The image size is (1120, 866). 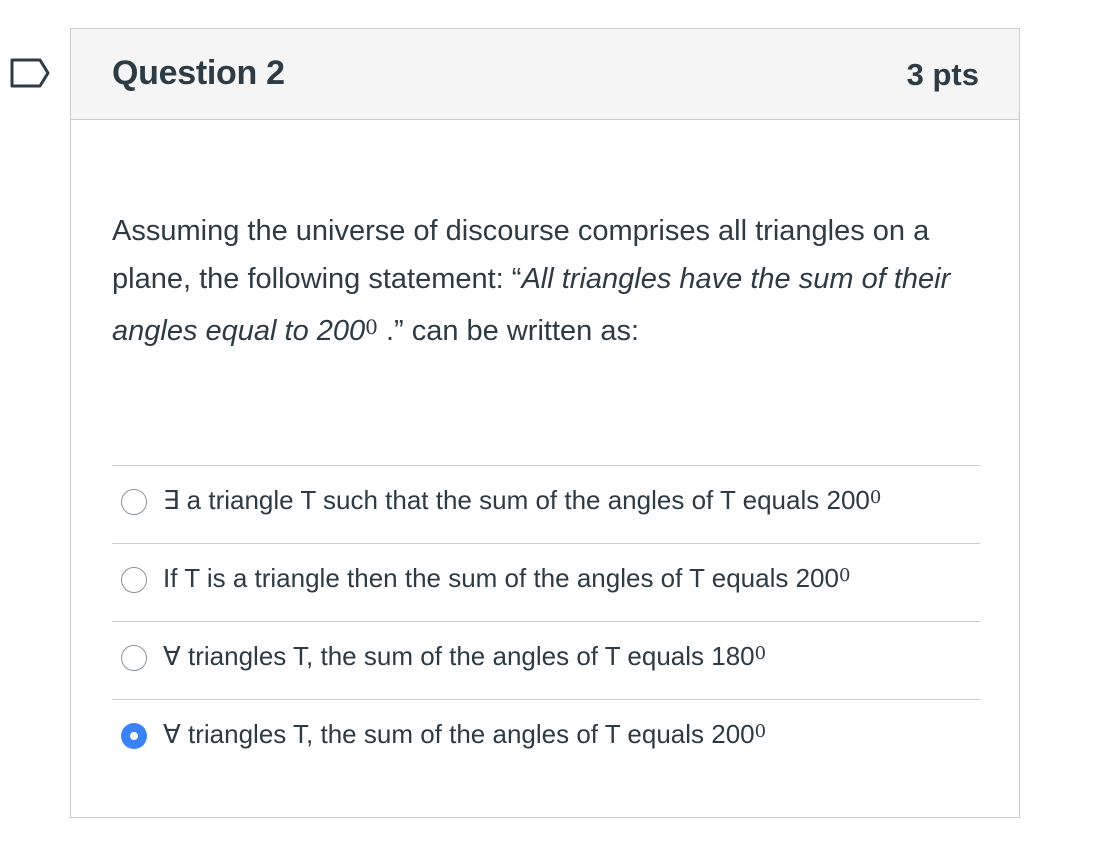 I want to click on exists-symbol: ∃, so click(x=171, y=501).